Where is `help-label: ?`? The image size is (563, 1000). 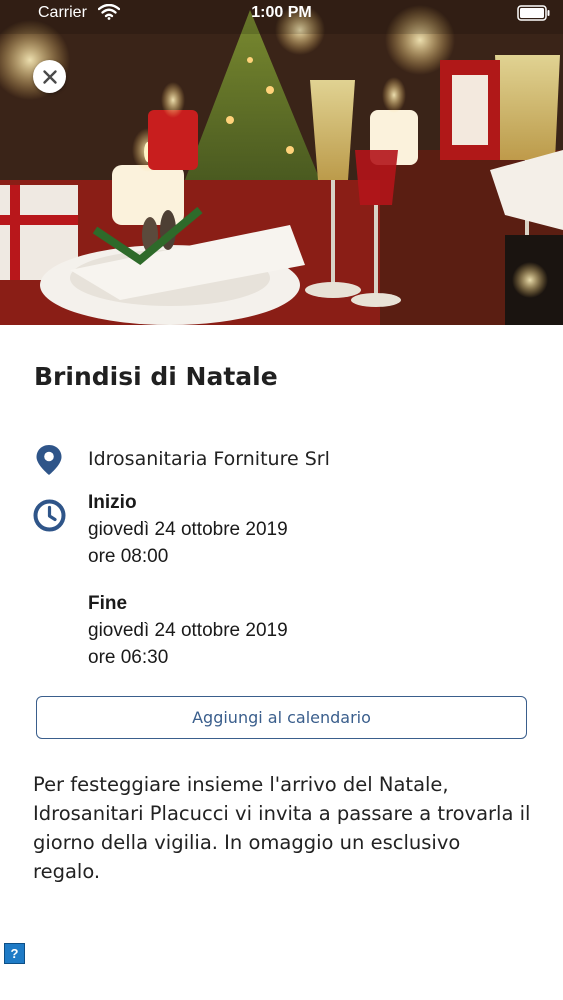 help-label: ? is located at coordinates (14, 953).